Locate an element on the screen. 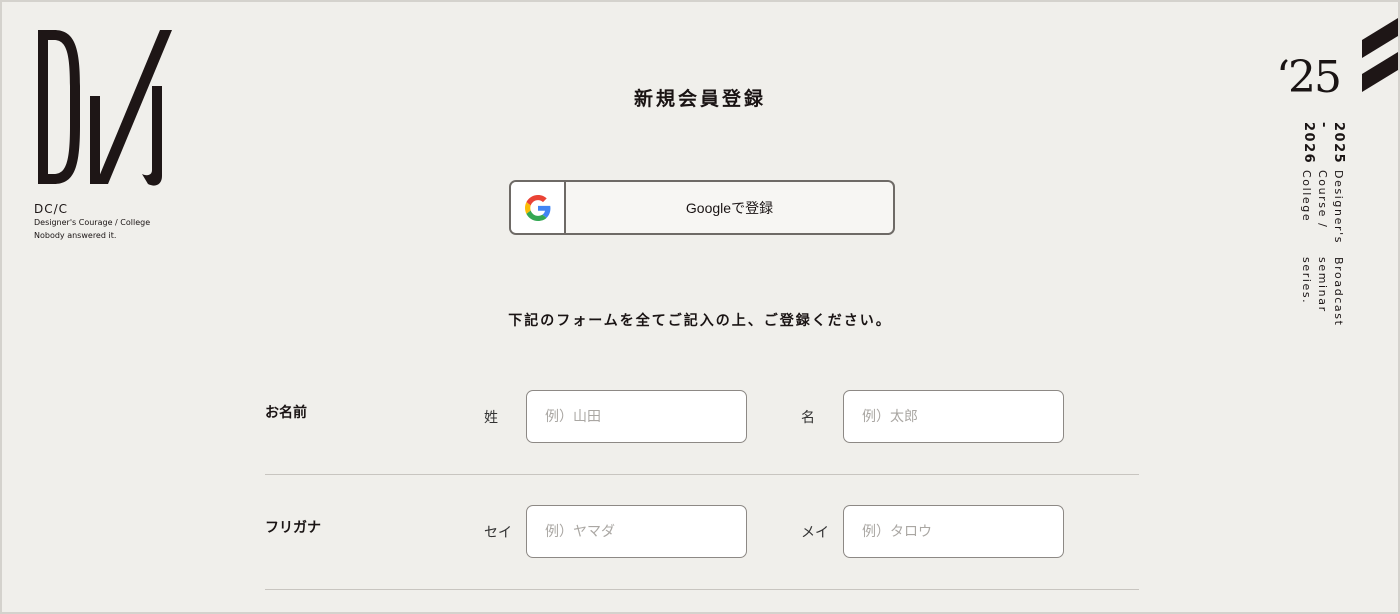 This screenshot has height=614, width=1400. google-signup-label: Googleで登録 is located at coordinates (729, 207).